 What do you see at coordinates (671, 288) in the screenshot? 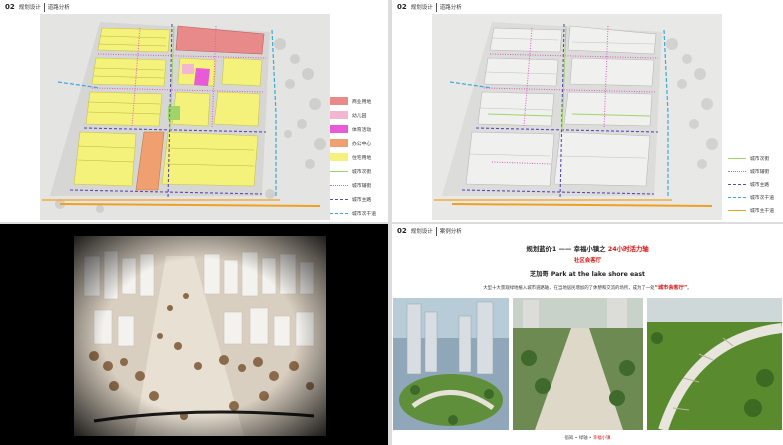
I see `desc-highlight: “城市会客厅”` at bounding box center [671, 288].